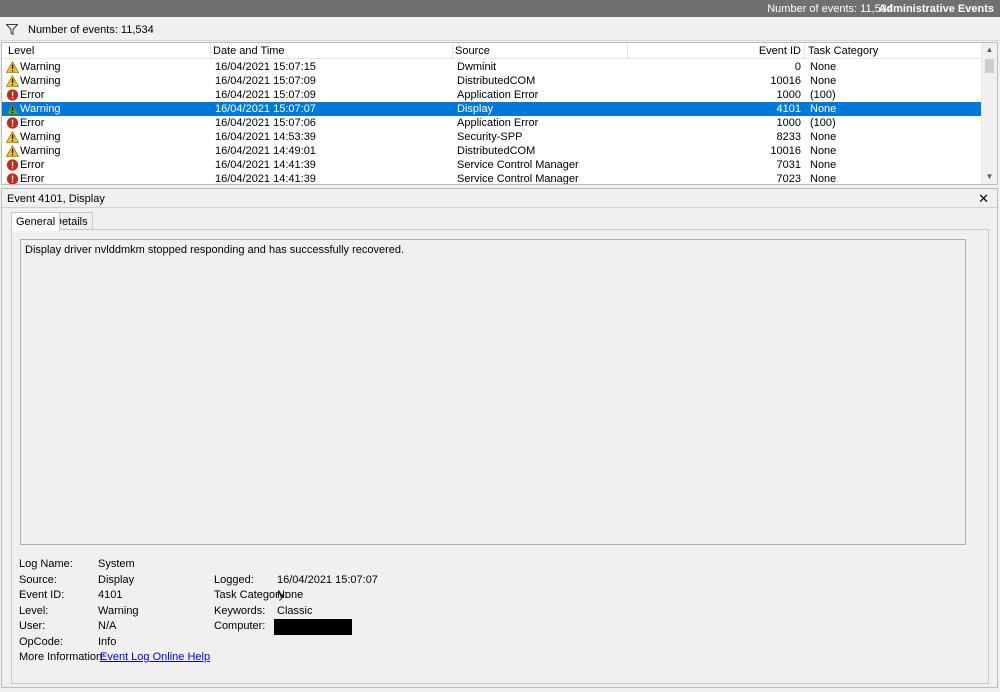 This screenshot has height=692, width=1000. What do you see at coordinates (936, 9) in the screenshot?
I see `view-name: Administrative Events` at bounding box center [936, 9].